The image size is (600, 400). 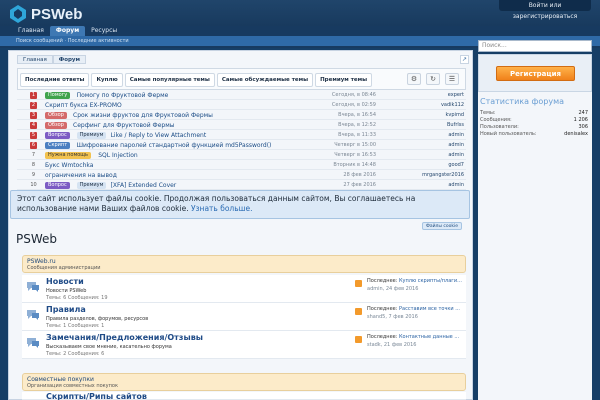 What do you see at coordinates (442, 226) in the screenshot?
I see `cookie-accept-button: Файлы cookie` at bounding box center [442, 226].